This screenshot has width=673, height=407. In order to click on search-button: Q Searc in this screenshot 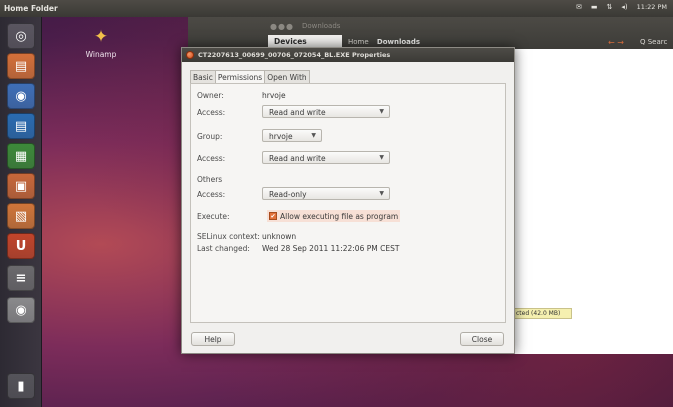, I will do `click(653, 42)`.